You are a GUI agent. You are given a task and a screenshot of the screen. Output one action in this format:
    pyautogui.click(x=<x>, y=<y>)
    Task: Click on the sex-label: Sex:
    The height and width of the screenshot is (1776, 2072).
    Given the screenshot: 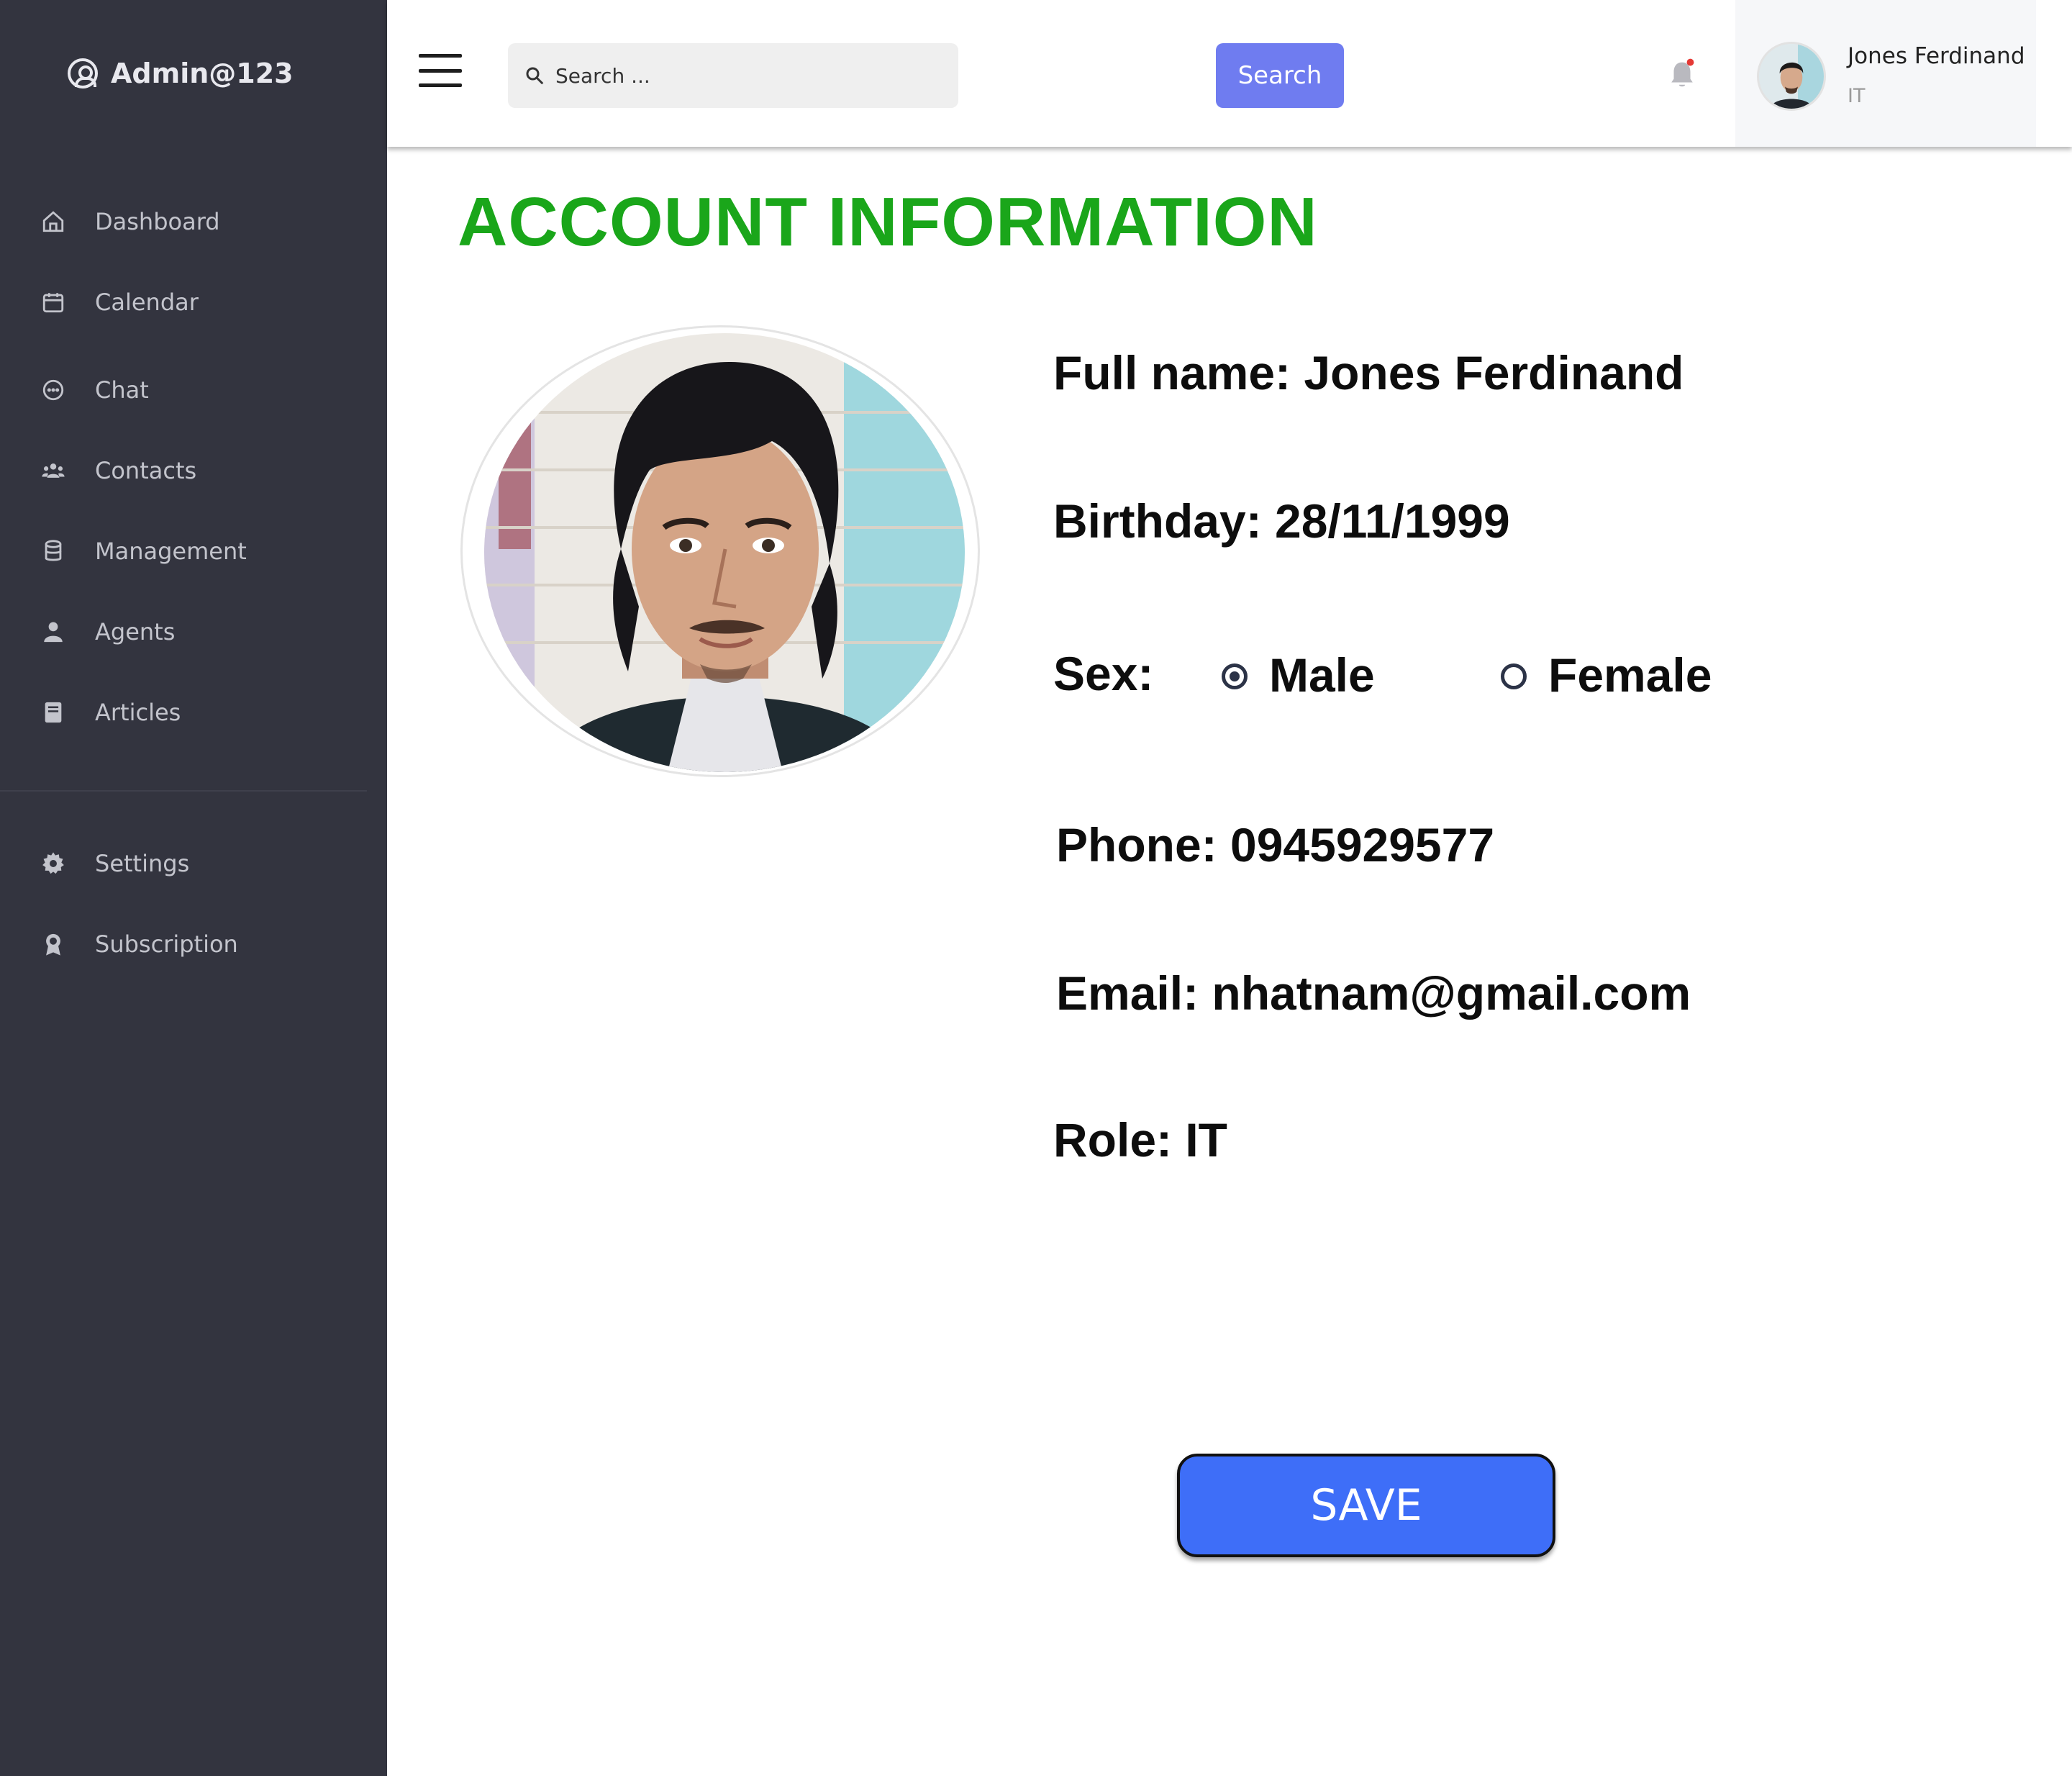 What is the action you would take?
    pyautogui.click(x=1103, y=673)
    